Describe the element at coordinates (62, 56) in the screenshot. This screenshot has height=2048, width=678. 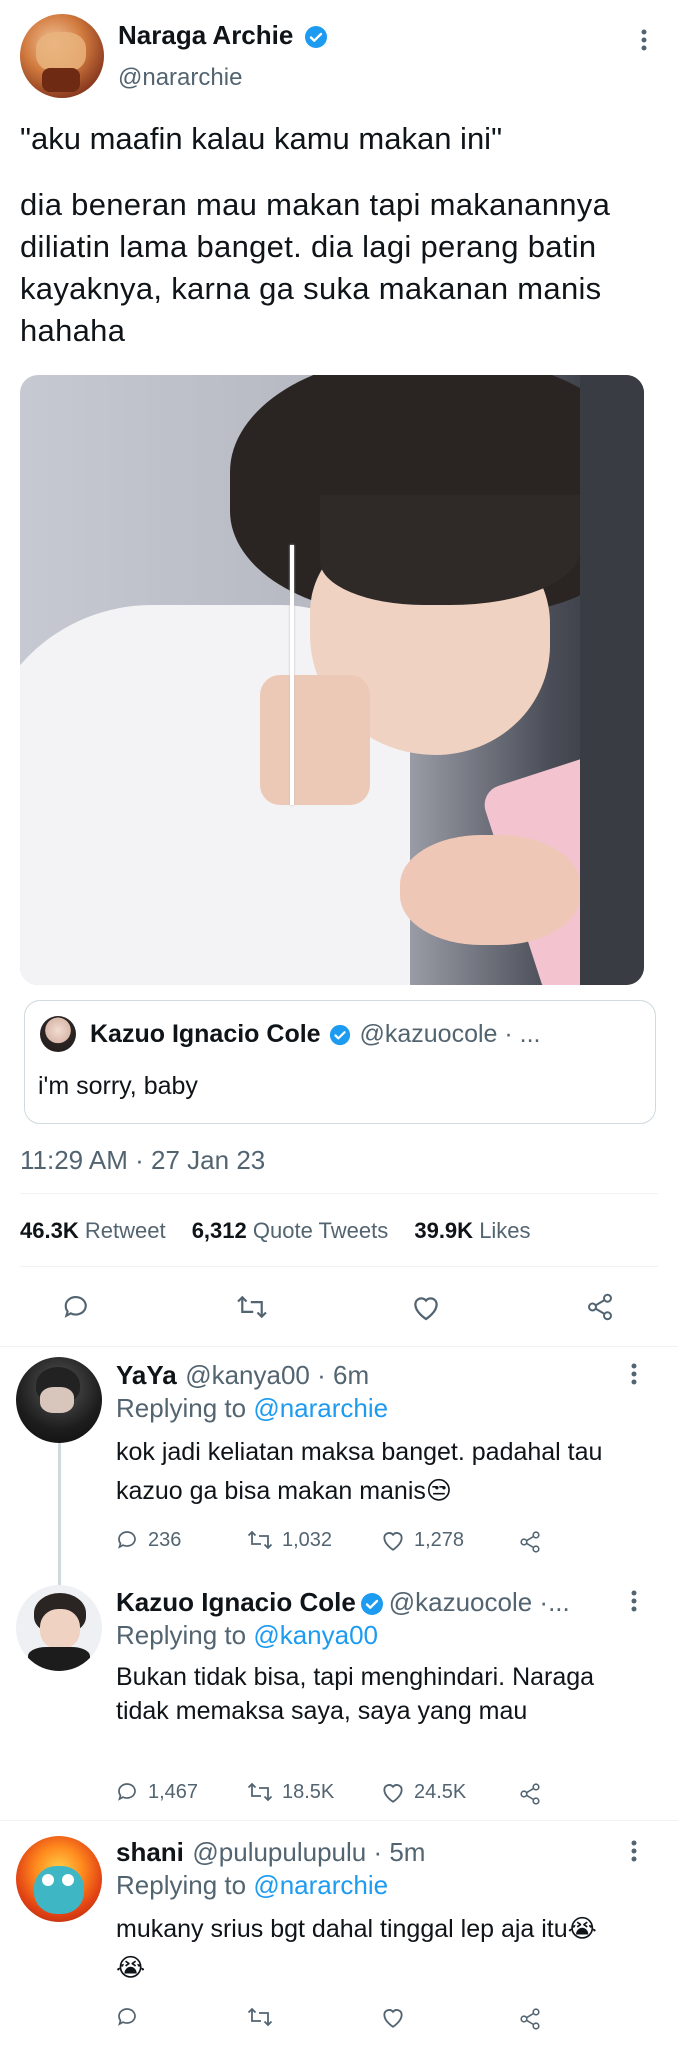
I see `author-avatar` at that location.